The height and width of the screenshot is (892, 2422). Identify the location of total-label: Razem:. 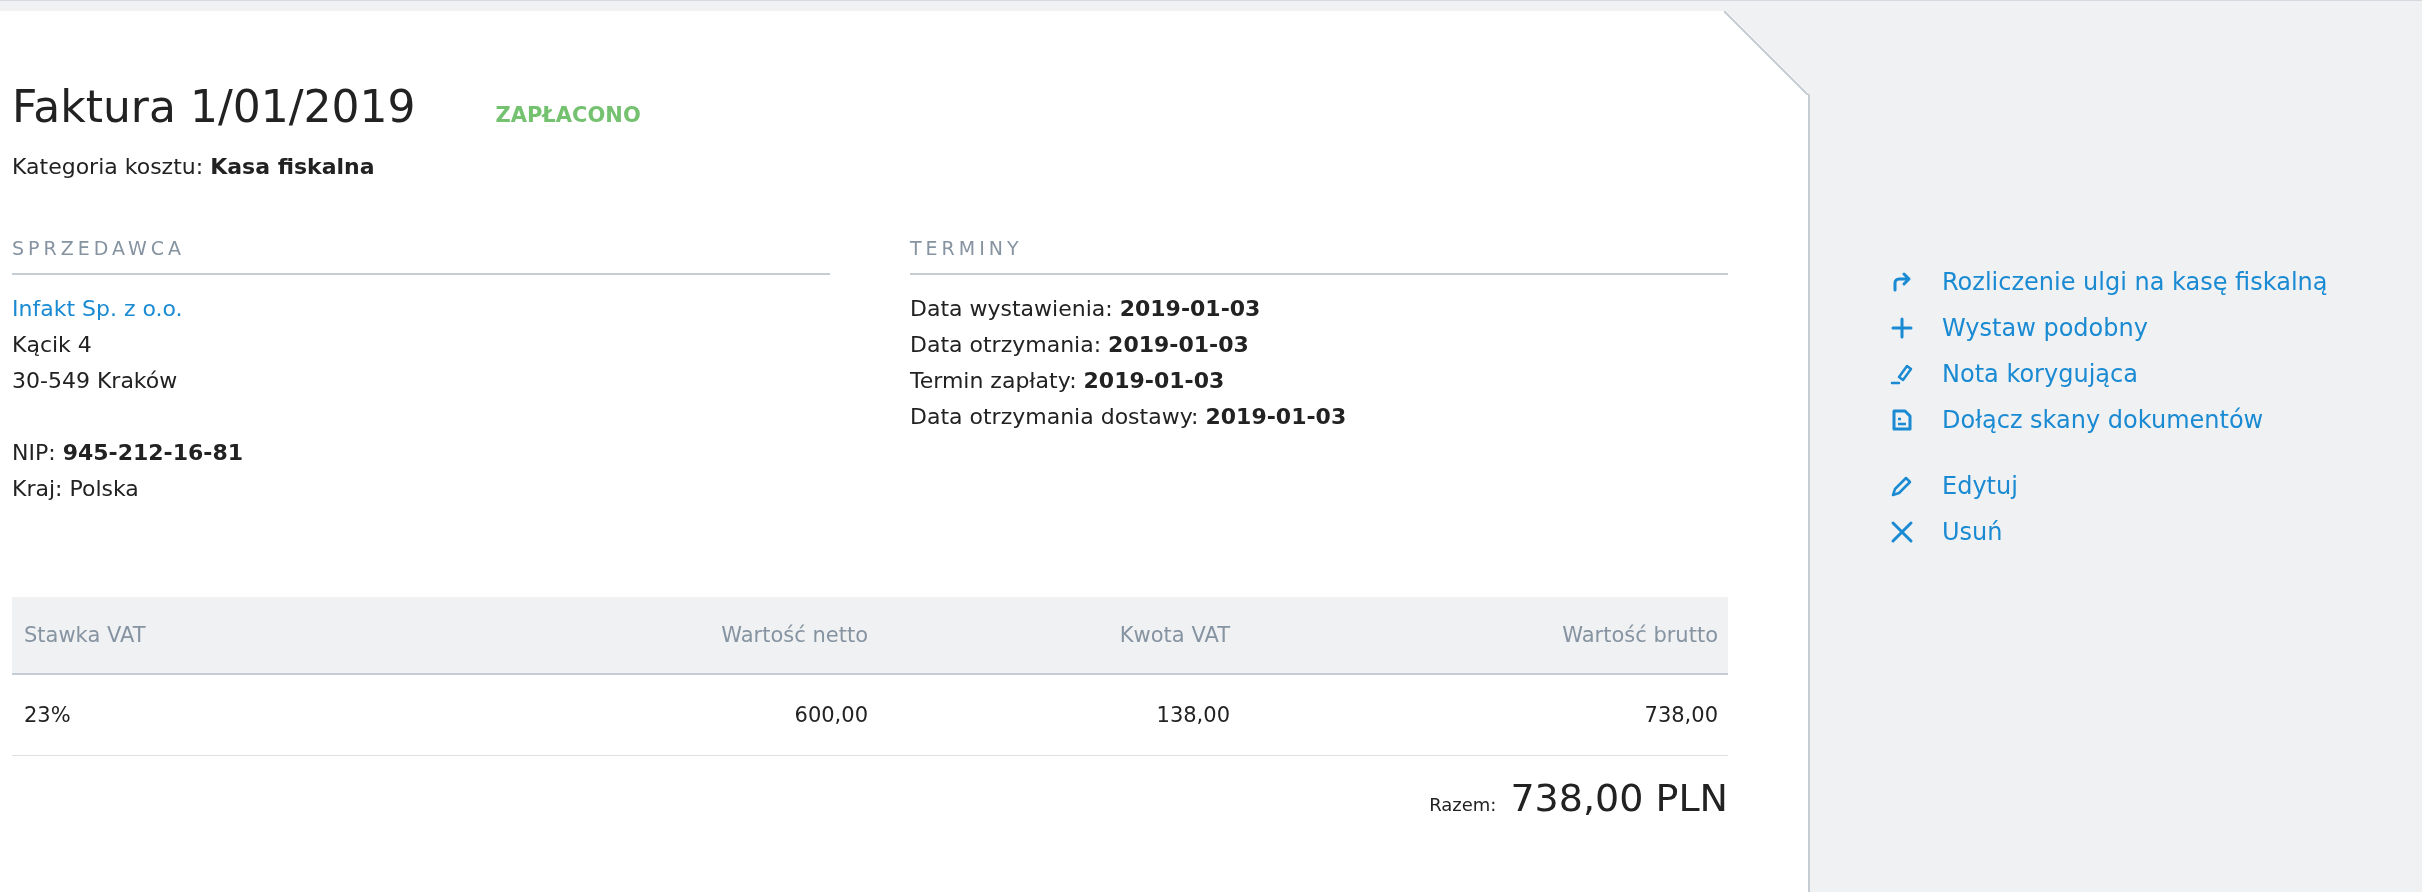
(1463, 804).